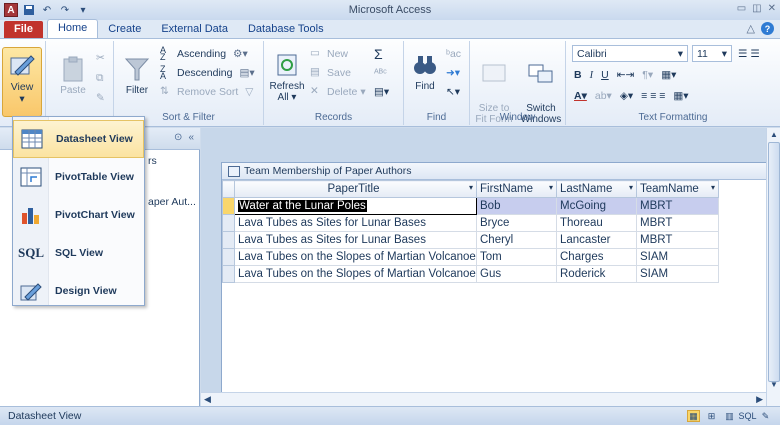  I want to click on save-icon, so click(29, 10).